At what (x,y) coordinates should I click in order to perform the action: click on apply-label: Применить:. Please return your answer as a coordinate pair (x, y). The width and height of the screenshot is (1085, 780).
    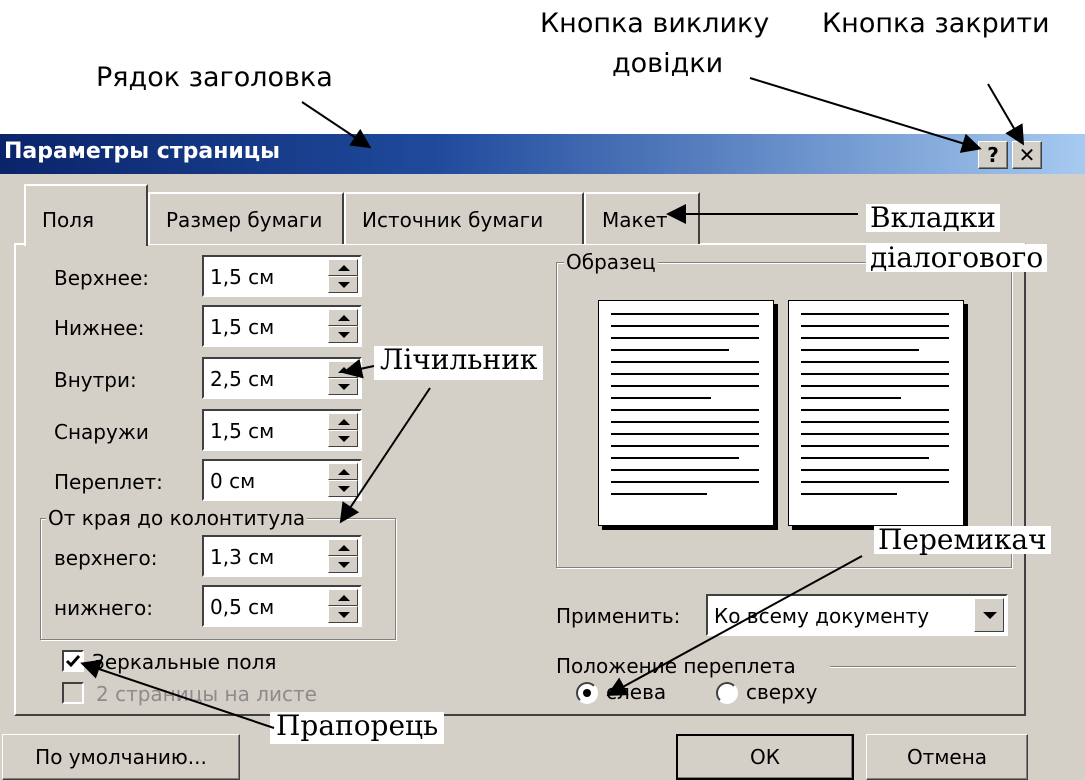
    Looking at the image, I should click on (618, 616).